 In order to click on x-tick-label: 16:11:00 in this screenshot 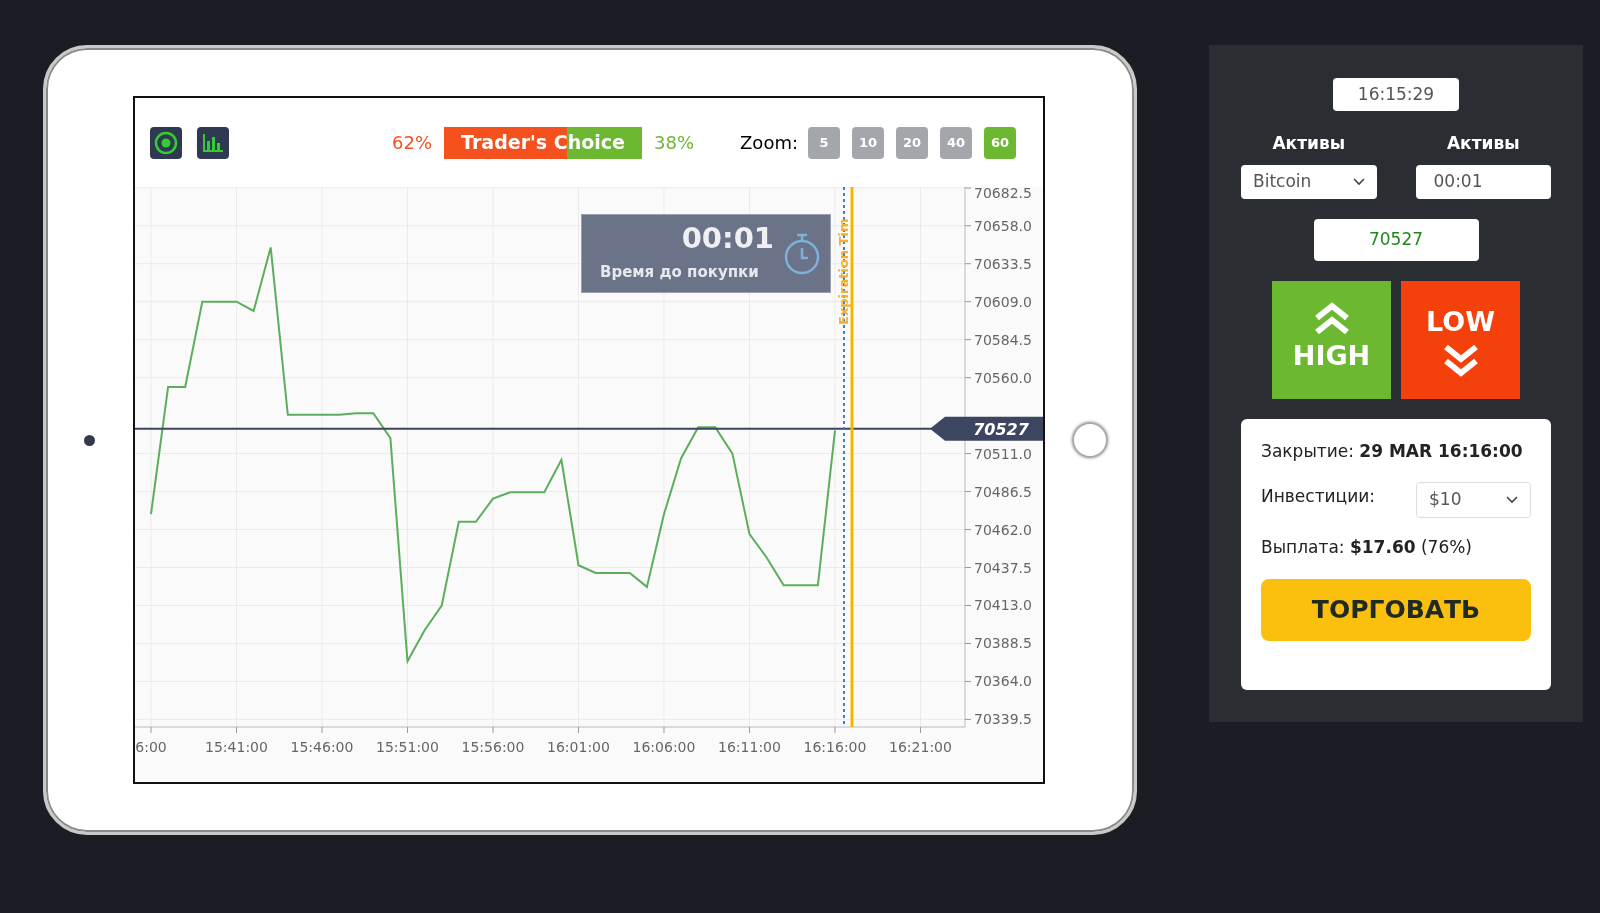, I will do `click(749, 747)`.